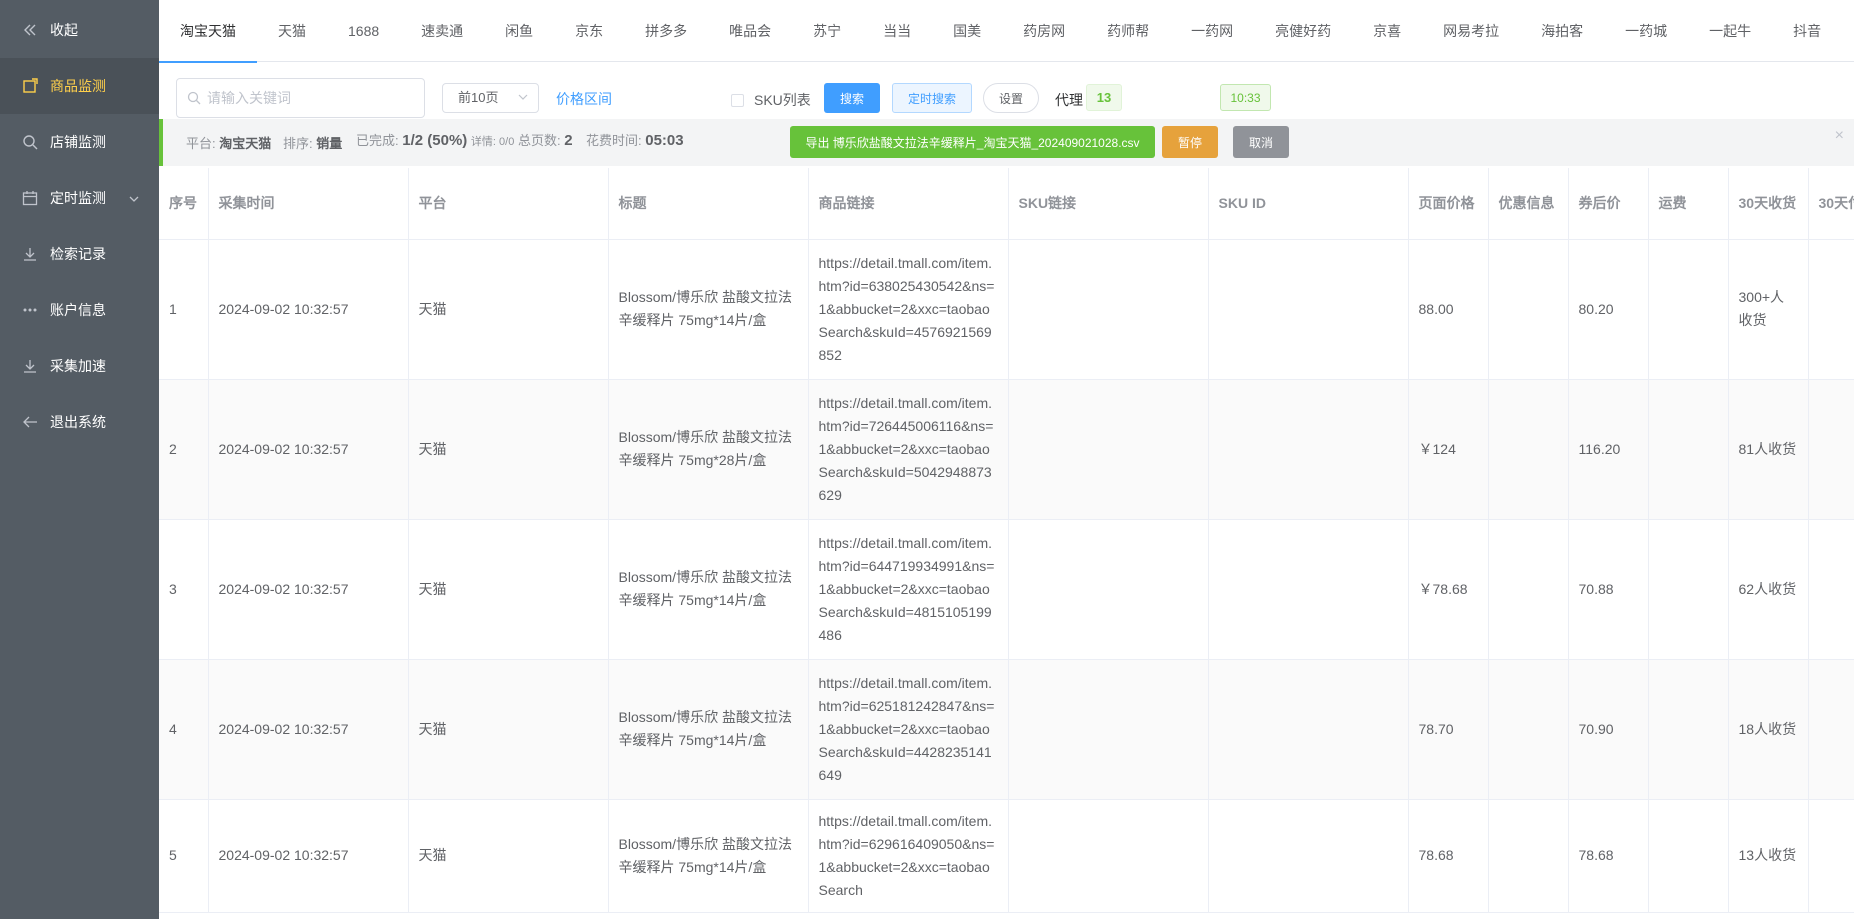 The height and width of the screenshot is (919, 1854). I want to click on chevron-down-icon, so click(134, 199).